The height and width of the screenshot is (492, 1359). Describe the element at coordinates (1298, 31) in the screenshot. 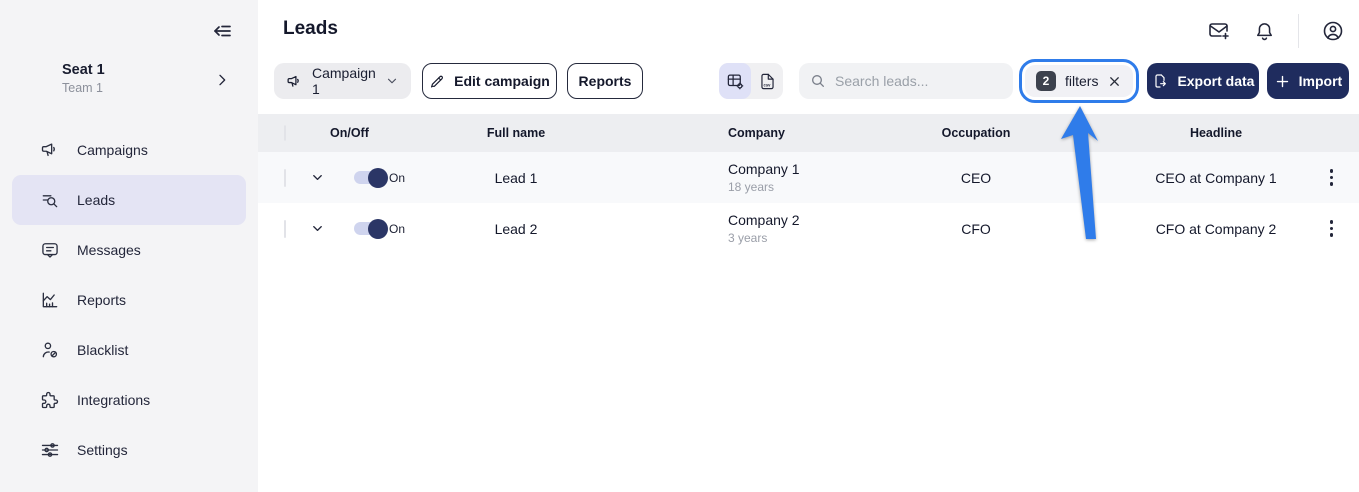

I see `topbar-divider` at that location.